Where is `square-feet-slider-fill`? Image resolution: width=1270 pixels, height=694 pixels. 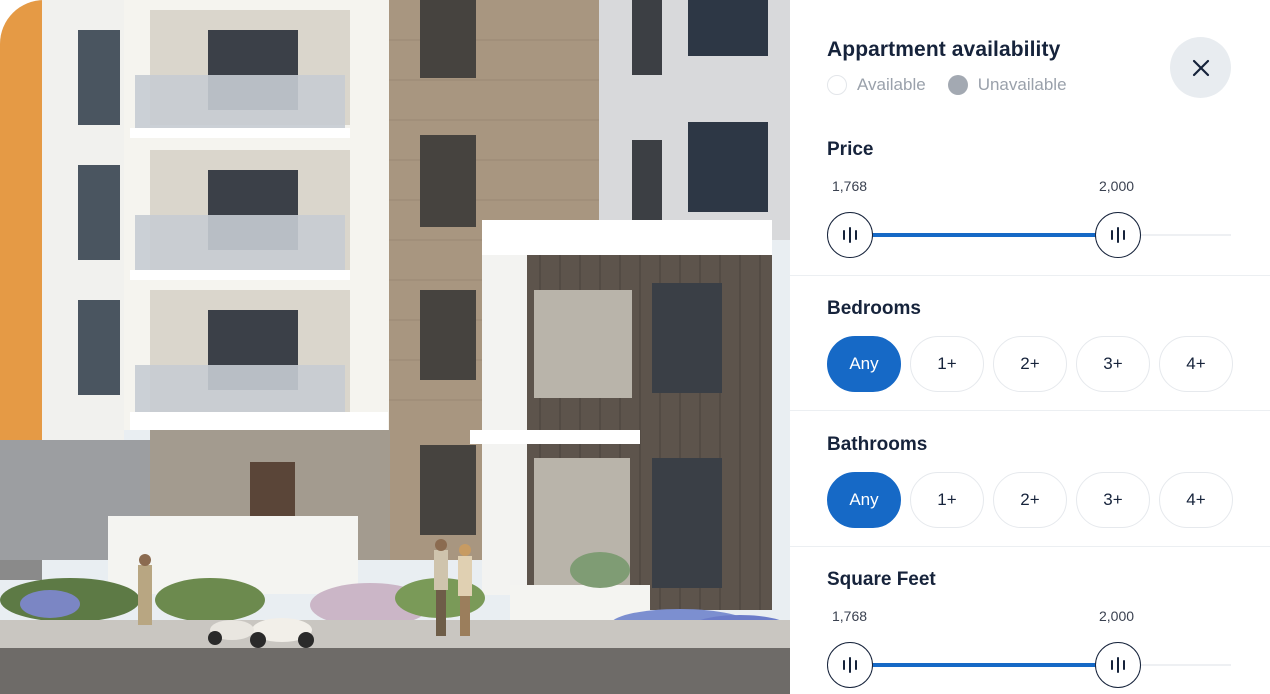
square-feet-slider-fill is located at coordinates (984, 665).